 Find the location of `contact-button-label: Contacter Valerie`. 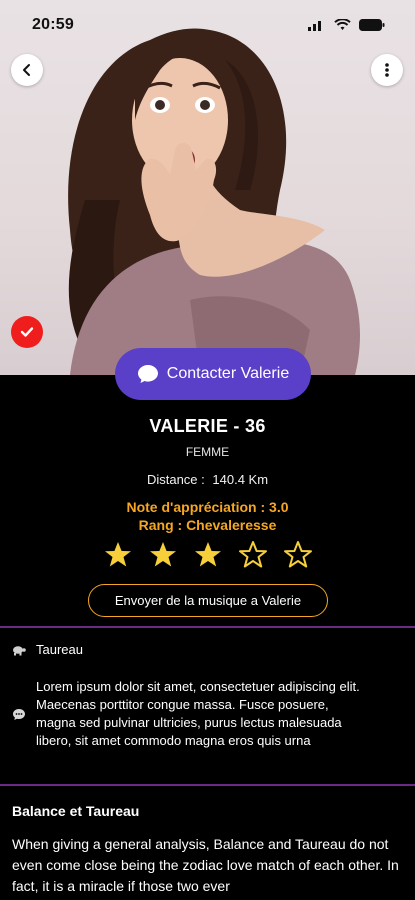

contact-button-label: Contacter Valerie is located at coordinates (228, 373).